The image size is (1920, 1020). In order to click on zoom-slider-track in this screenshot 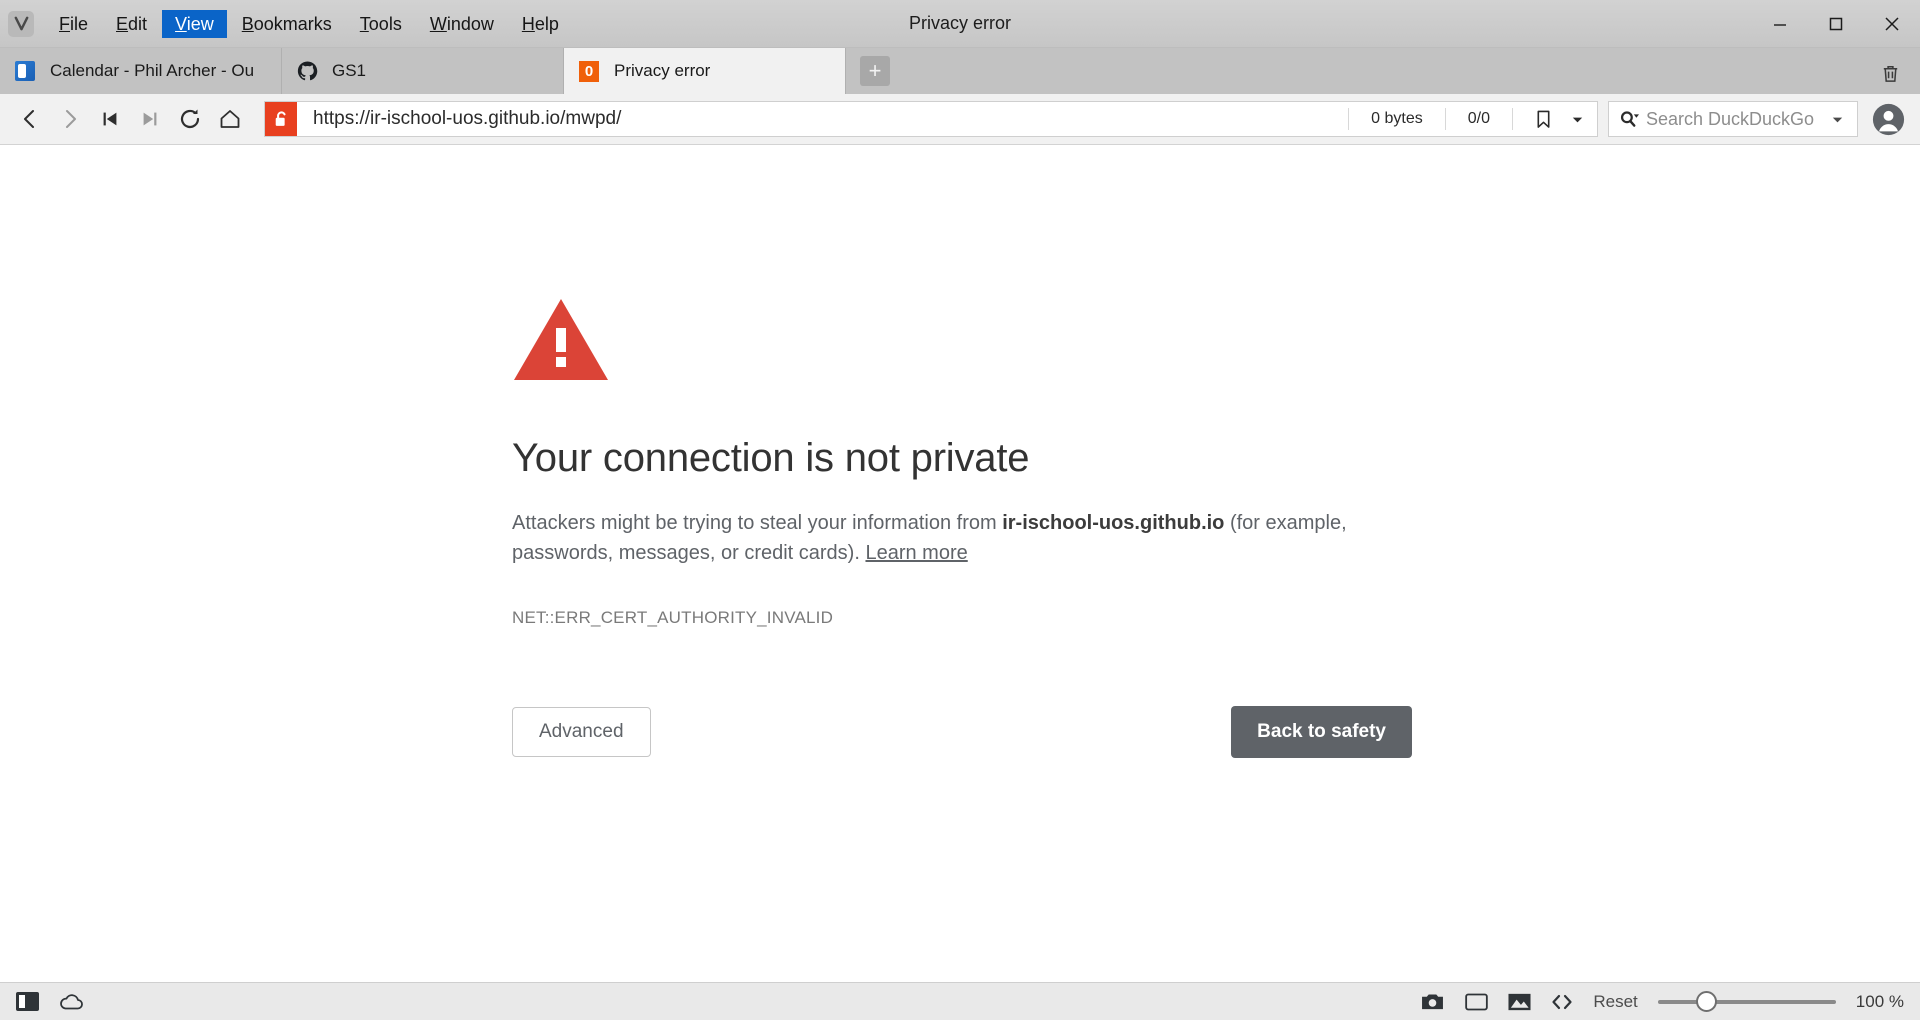, I will do `click(1746, 1001)`.